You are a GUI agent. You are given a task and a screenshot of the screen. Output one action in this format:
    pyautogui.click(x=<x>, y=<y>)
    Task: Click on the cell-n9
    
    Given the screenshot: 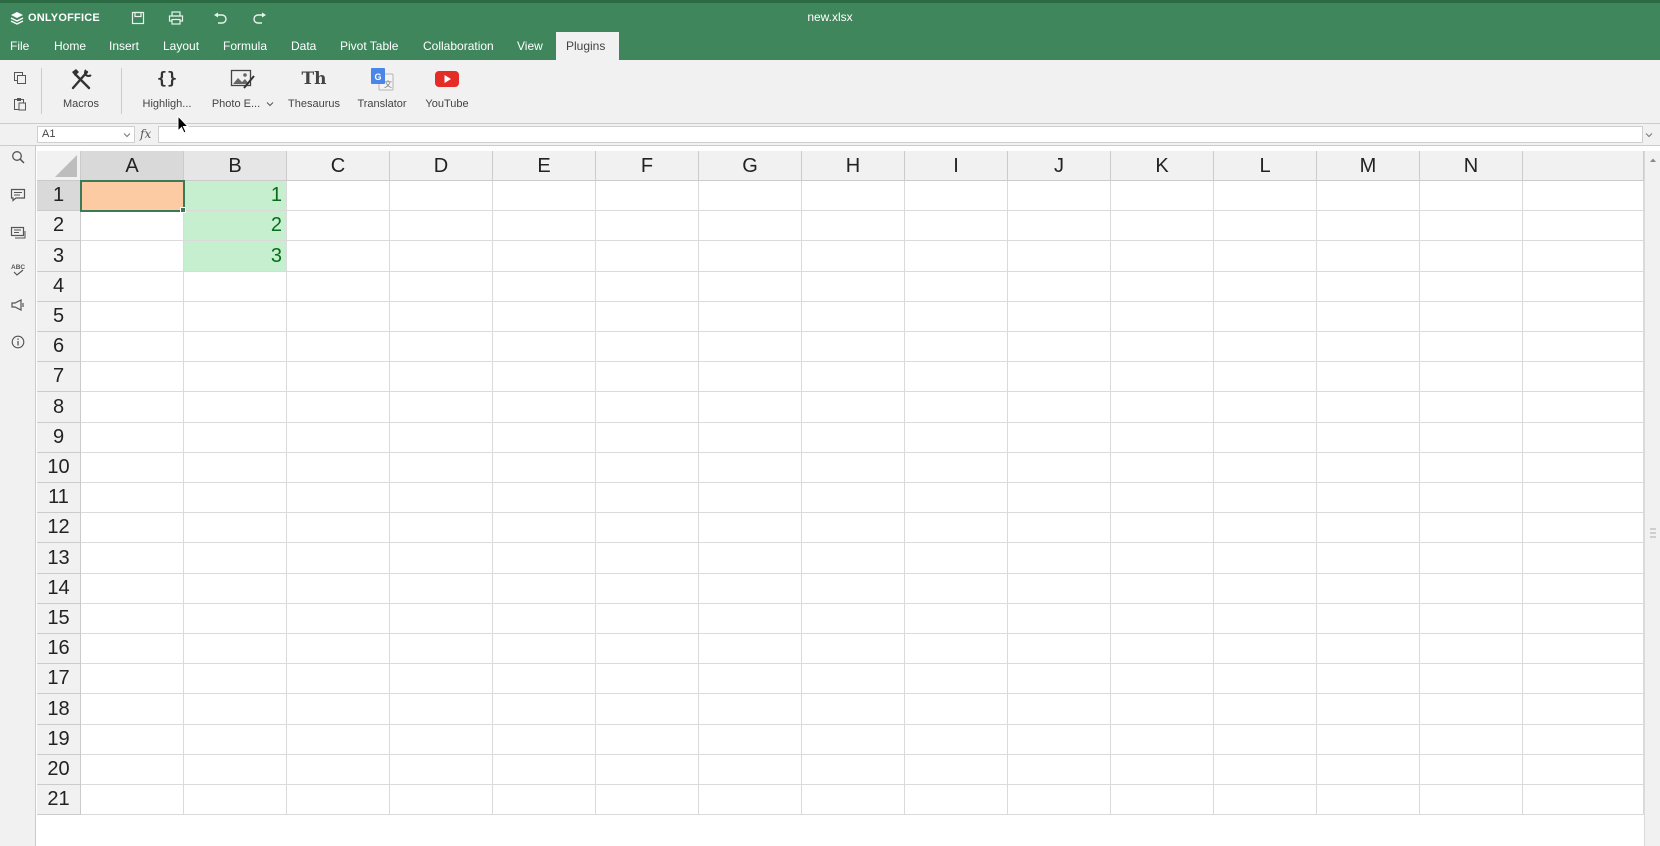 What is the action you would take?
    pyautogui.click(x=1471, y=438)
    